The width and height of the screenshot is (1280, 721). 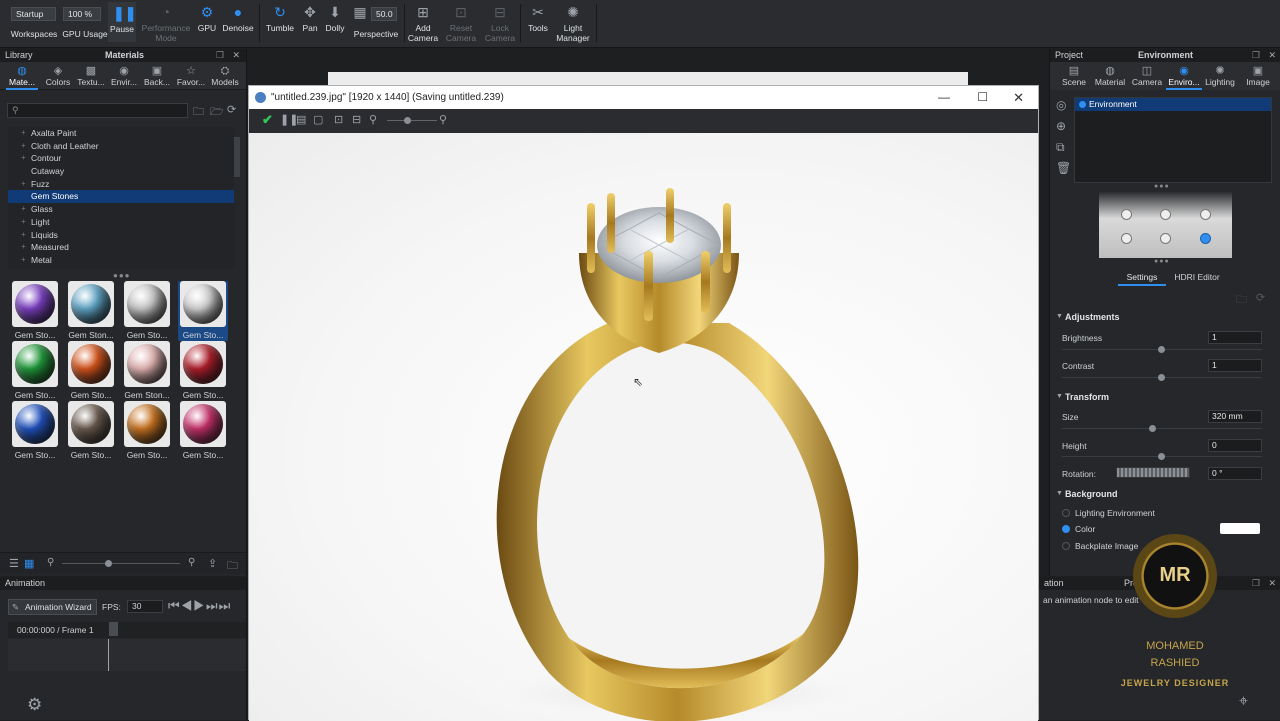 I want to click on timeline-playhead, so click(x=113, y=629).